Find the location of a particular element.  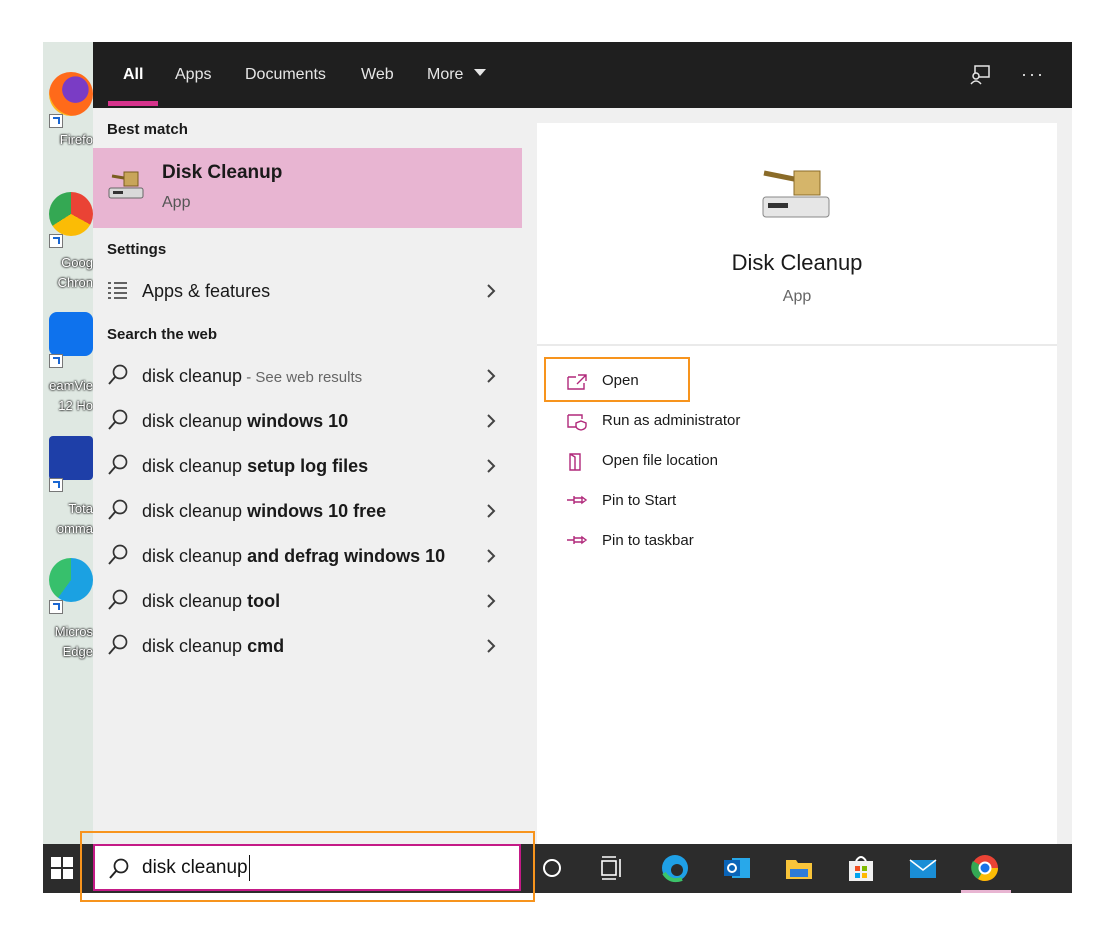

active-tab-indicator is located at coordinates (133, 103).